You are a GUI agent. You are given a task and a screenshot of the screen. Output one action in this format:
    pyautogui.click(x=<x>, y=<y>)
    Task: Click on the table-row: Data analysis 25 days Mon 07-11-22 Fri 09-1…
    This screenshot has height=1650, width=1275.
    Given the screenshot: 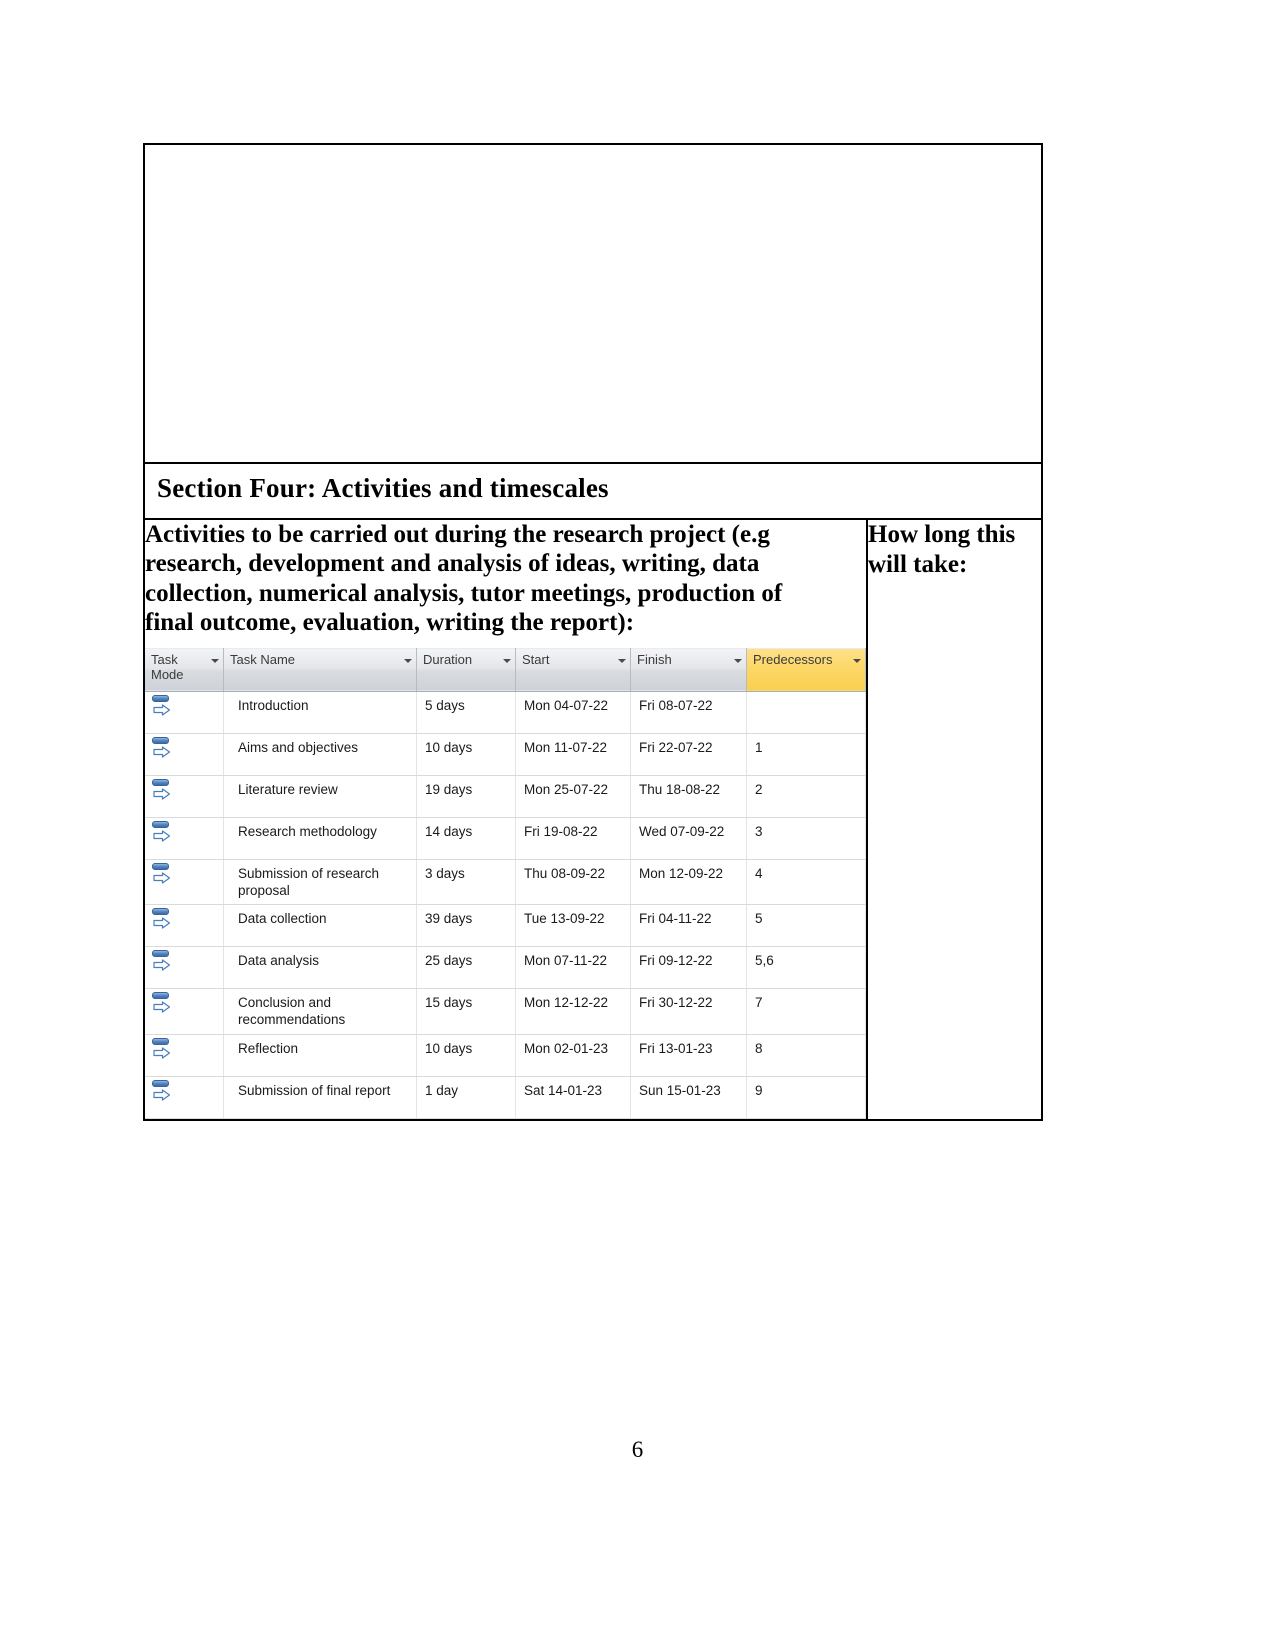 What is the action you would take?
    pyautogui.click(x=505, y=968)
    